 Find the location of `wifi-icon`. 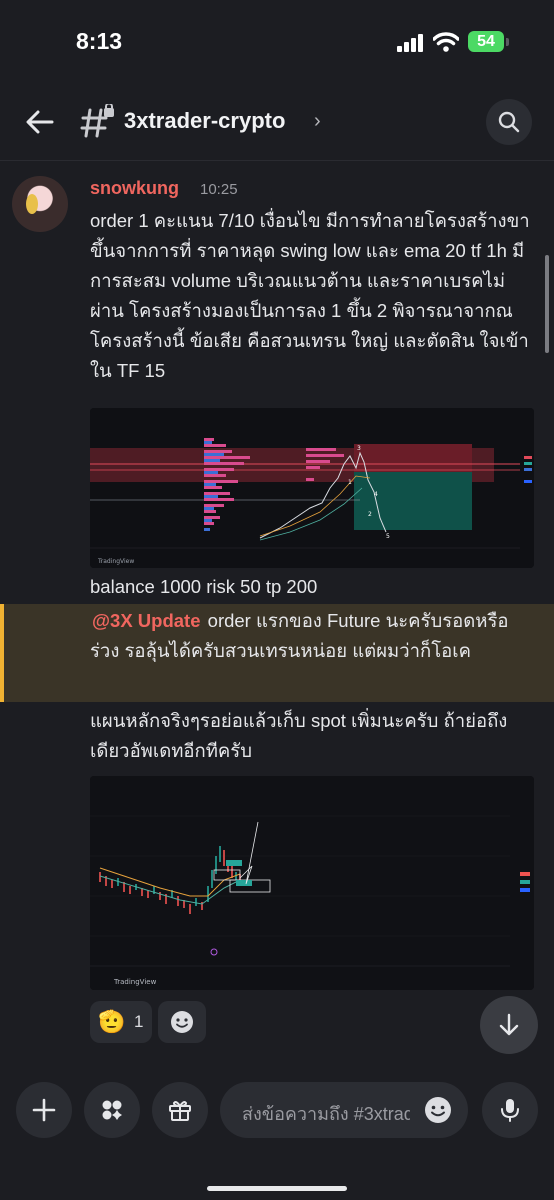

wifi-icon is located at coordinates (446, 42).